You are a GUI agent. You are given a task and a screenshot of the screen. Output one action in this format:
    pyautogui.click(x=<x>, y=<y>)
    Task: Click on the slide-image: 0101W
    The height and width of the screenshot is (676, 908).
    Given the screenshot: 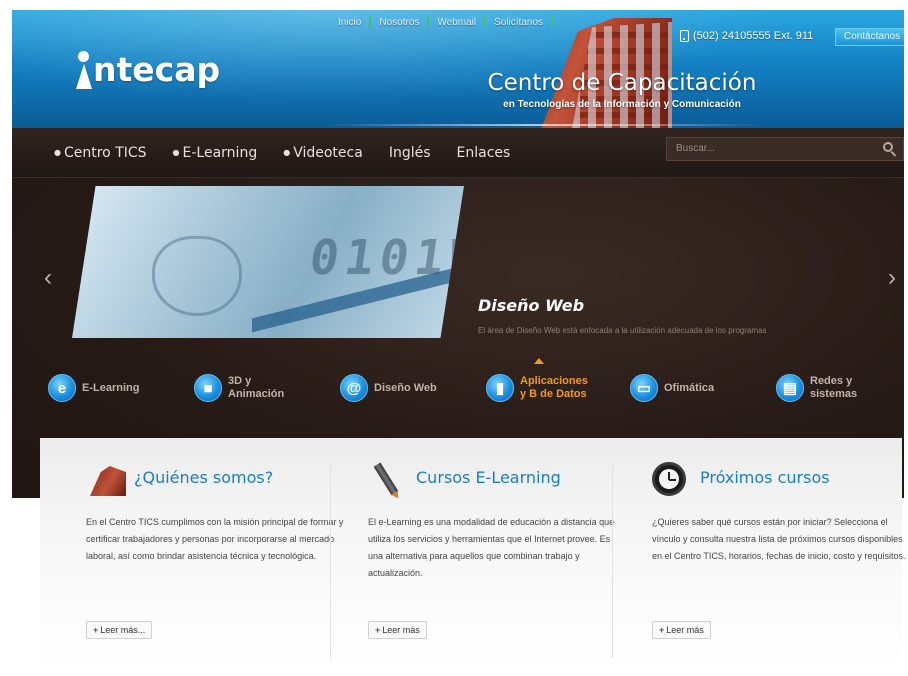 What is the action you would take?
    pyautogui.click(x=268, y=262)
    